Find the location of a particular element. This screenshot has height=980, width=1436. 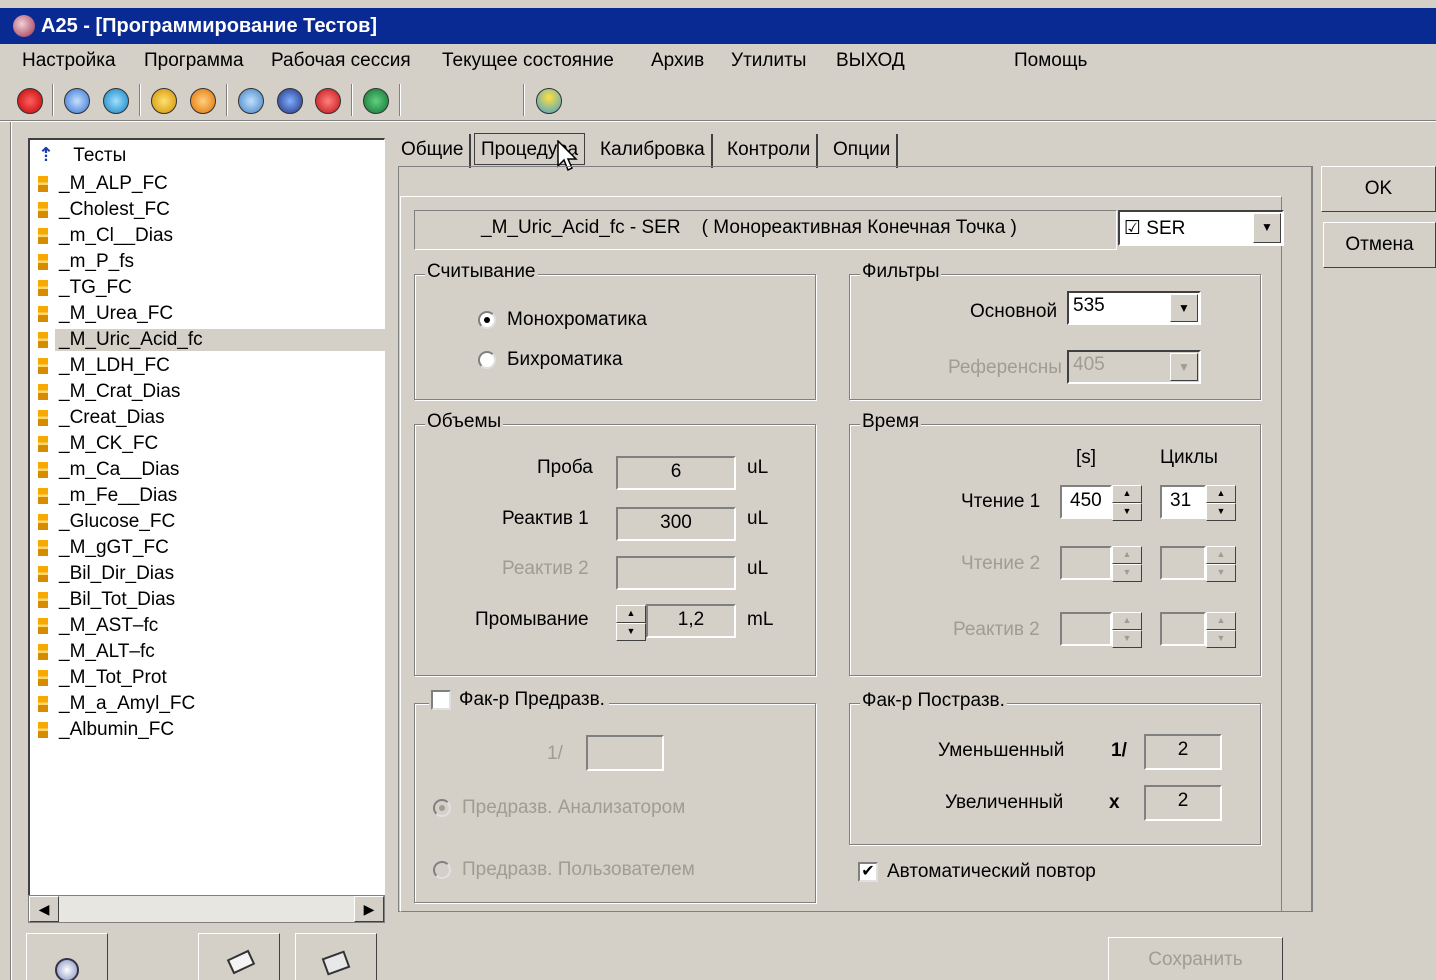

predilution-checkbox is located at coordinates (441, 700).